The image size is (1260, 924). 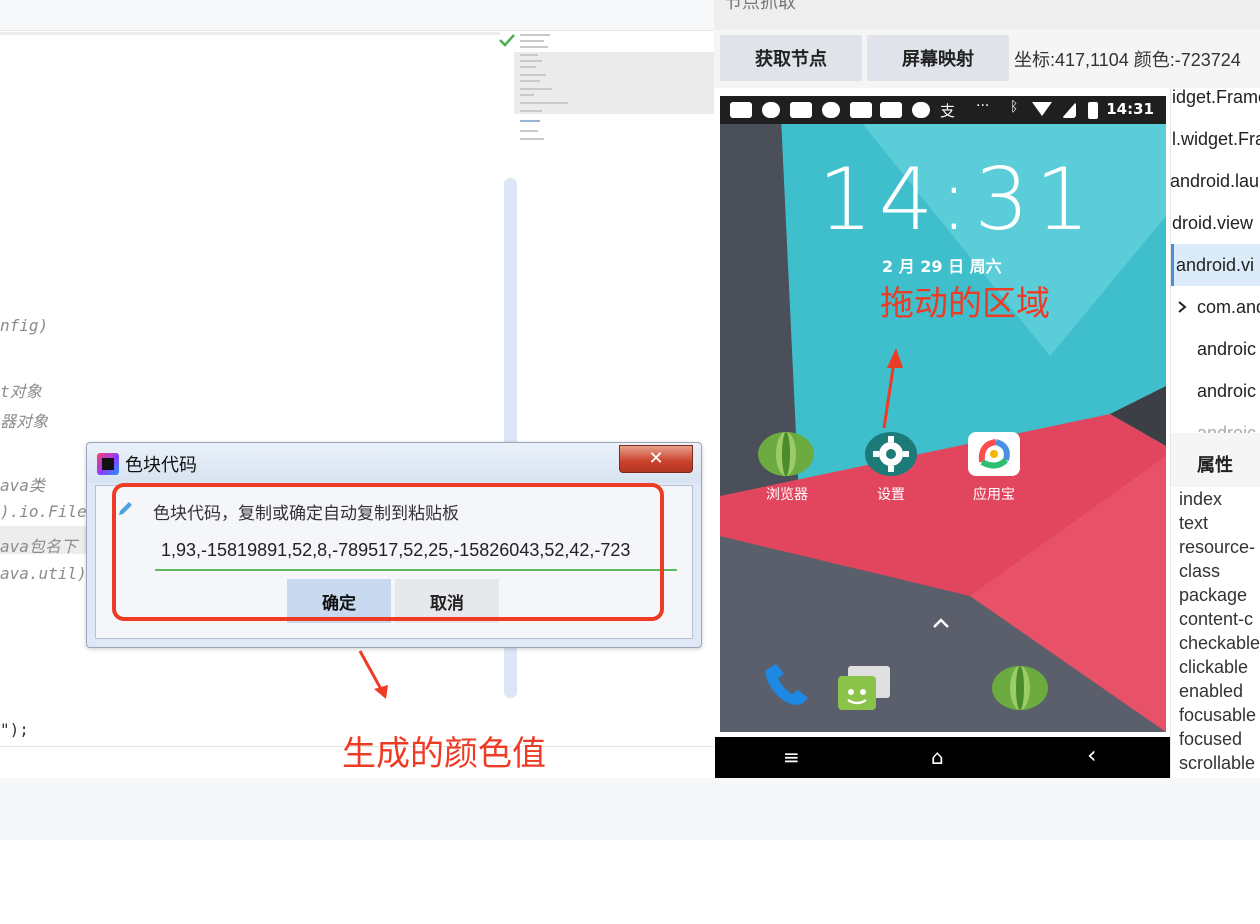 What do you see at coordinates (1014, 107) in the screenshot?
I see `bluetooth-icon: ᛒ` at bounding box center [1014, 107].